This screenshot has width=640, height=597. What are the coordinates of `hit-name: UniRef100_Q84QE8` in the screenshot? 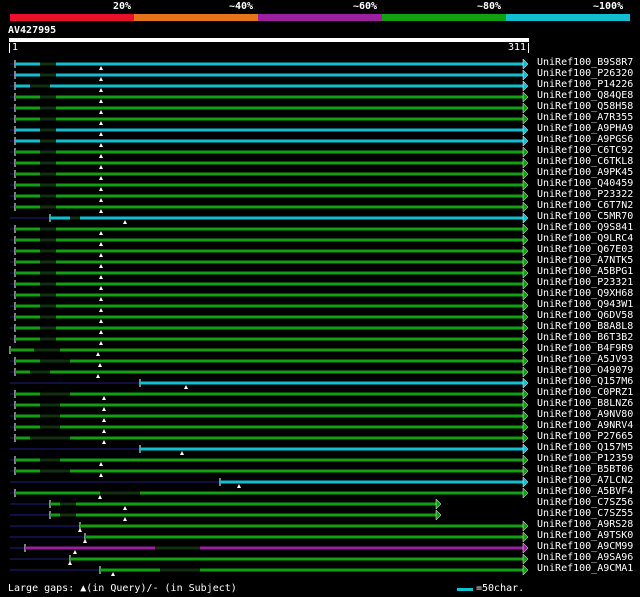 It's located at (585, 95).